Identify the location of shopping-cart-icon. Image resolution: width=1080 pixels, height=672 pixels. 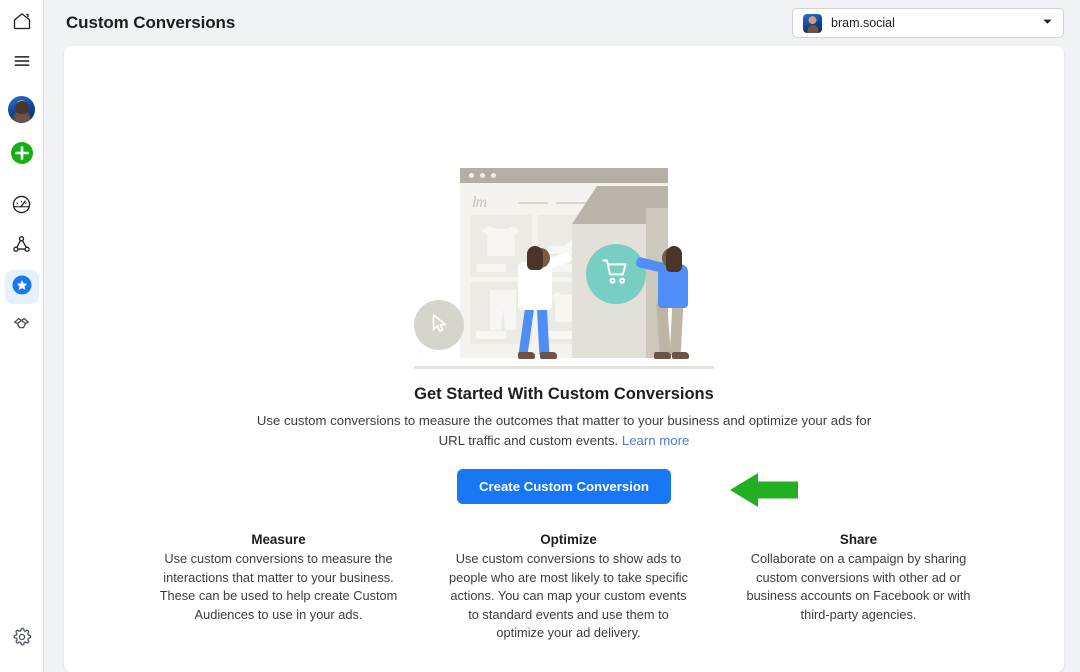
(616, 274).